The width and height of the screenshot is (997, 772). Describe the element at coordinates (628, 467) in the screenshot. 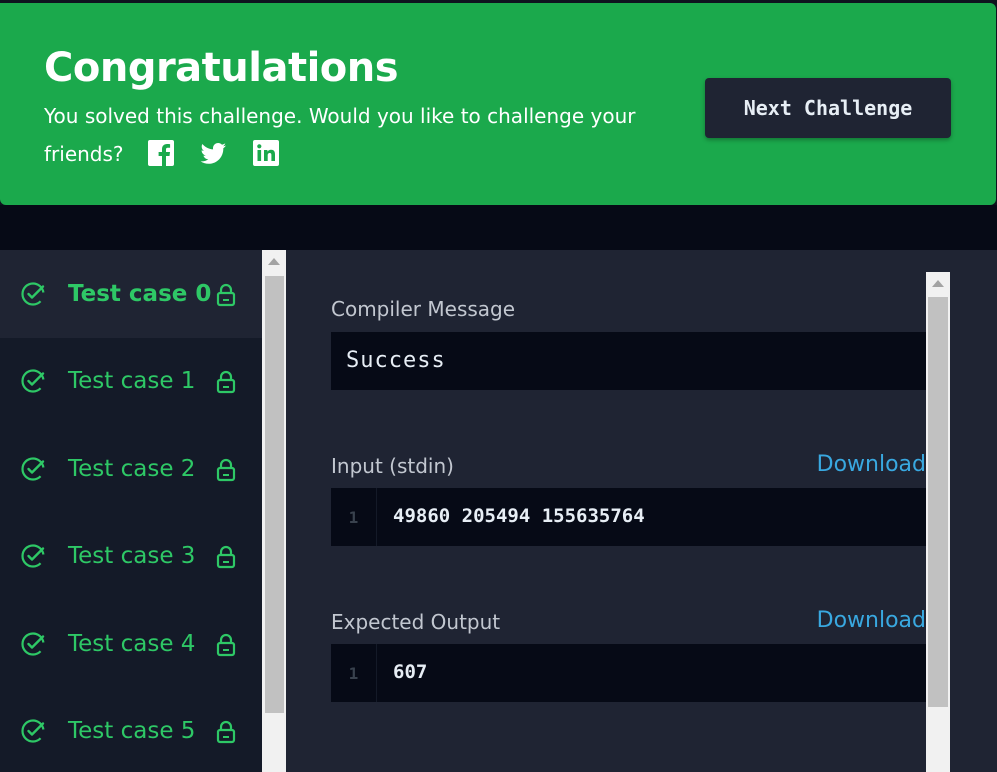

I see `input-header: Download` at that location.